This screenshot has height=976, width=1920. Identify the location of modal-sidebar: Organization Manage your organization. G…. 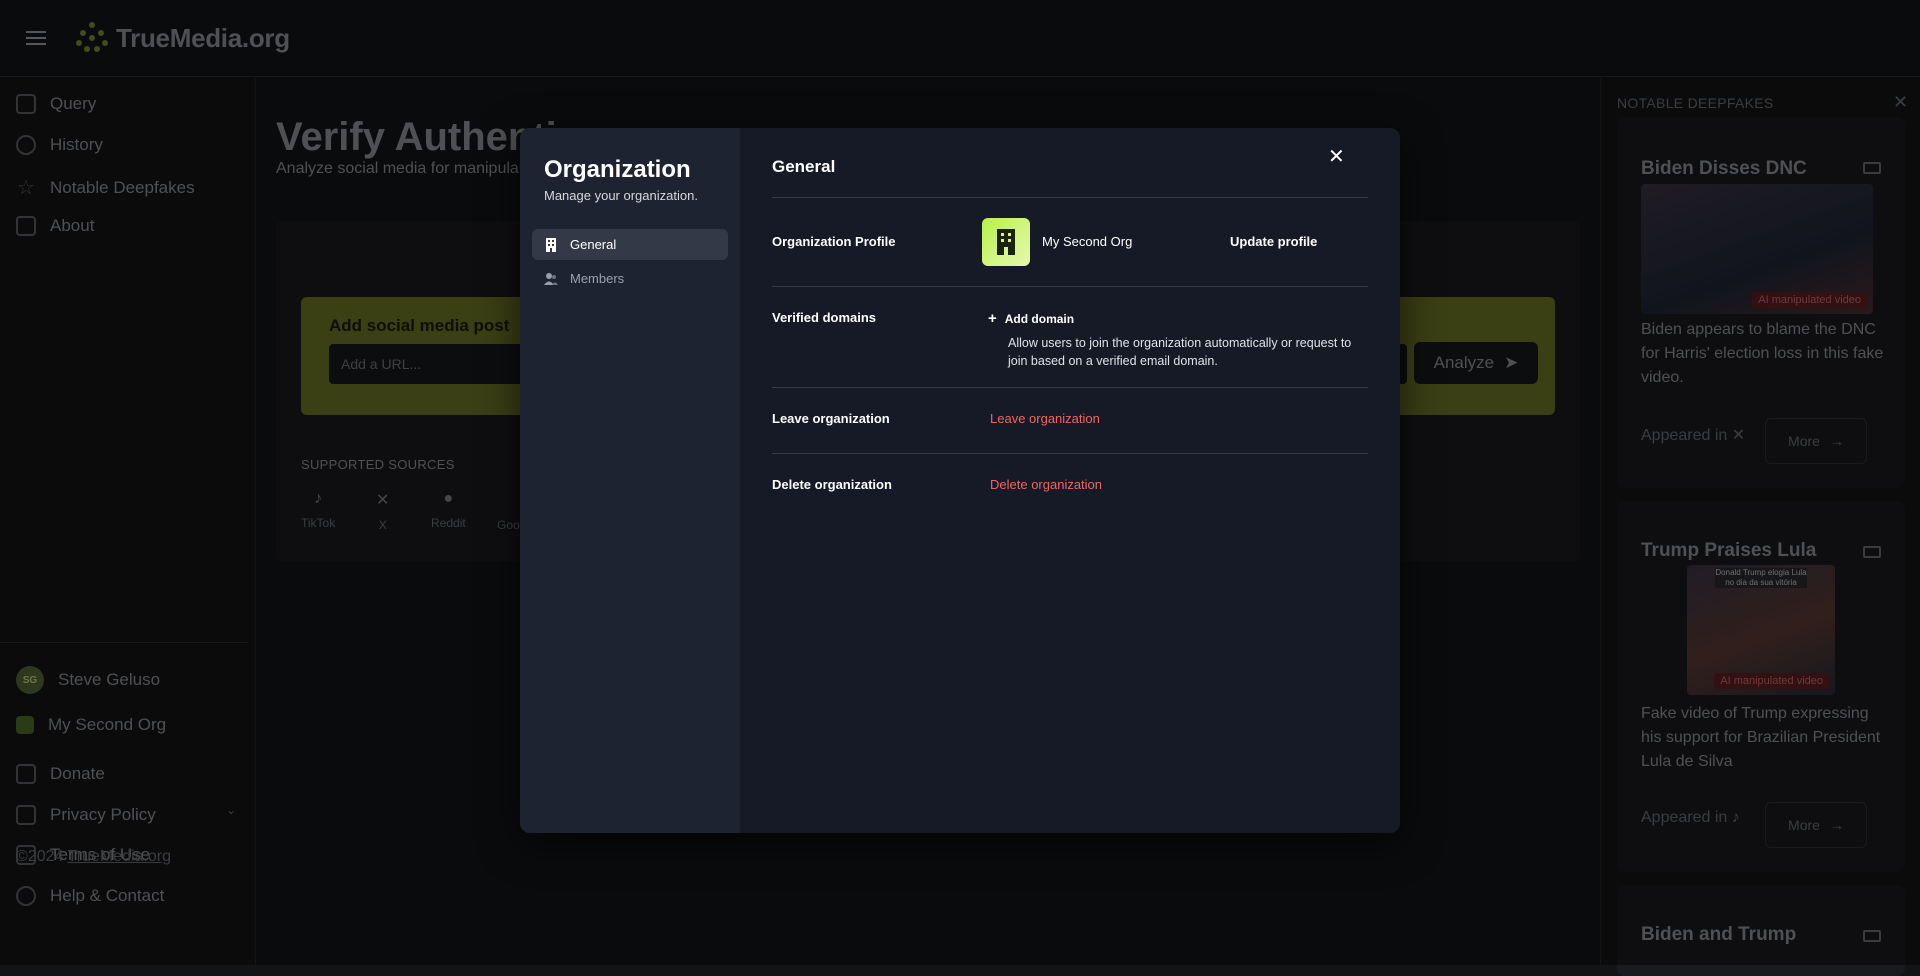
(630, 480).